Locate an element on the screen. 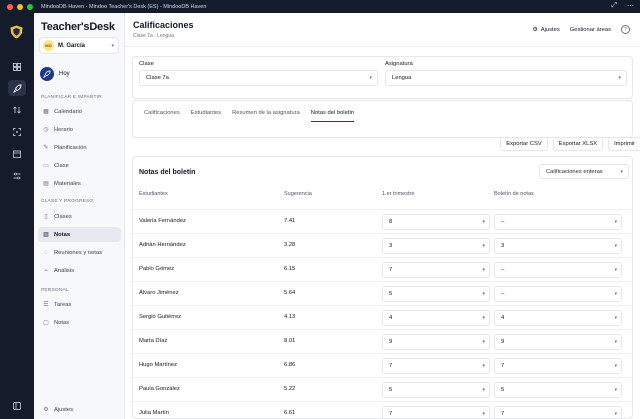  nav-calendar: ▦ Calendario is located at coordinates (79, 111).